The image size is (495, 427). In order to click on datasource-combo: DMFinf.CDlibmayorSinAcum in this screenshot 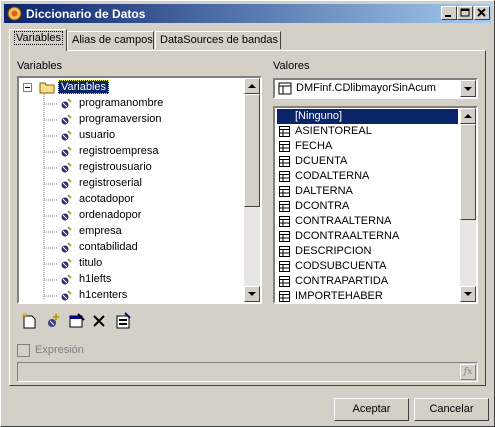, I will do `click(375, 88)`.